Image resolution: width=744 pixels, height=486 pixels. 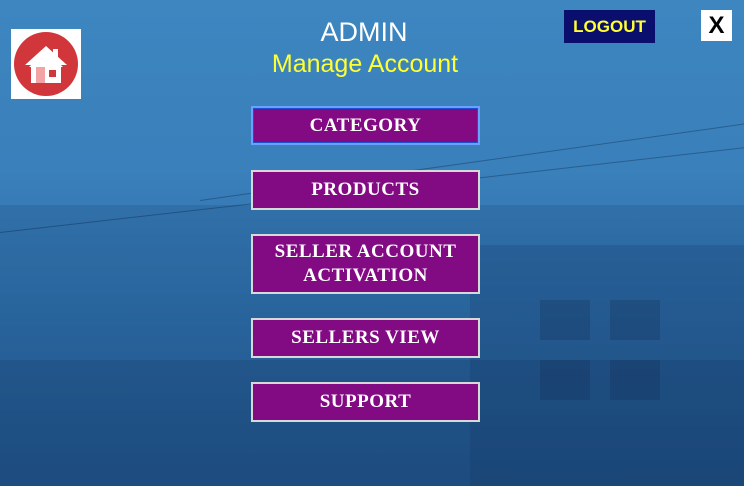 I want to click on home-icon-circle, so click(x=46, y=64).